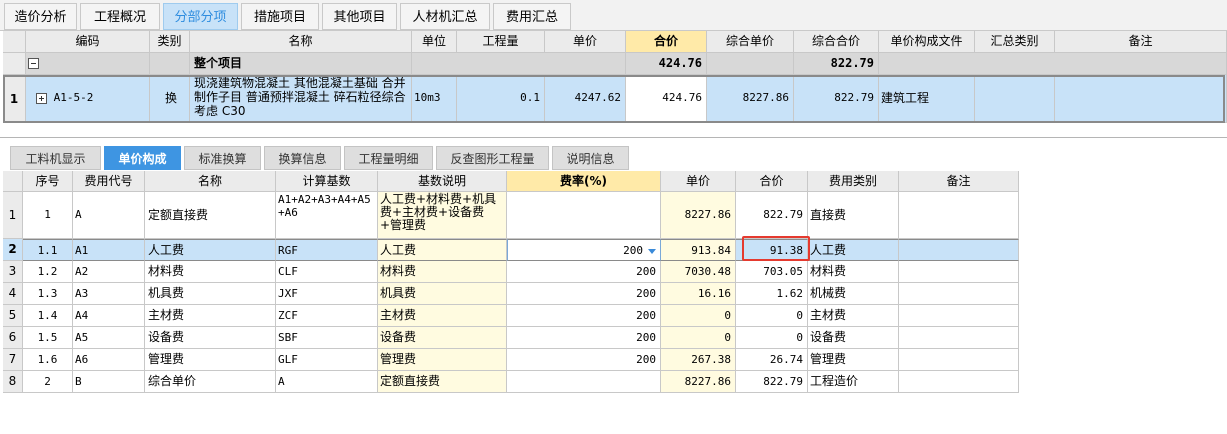 This screenshot has height=434, width=1227. What do you see at coordinates (501, 99) in the screenshot?
I see `item-qty: 0.1` at bounding box center [501, 99].